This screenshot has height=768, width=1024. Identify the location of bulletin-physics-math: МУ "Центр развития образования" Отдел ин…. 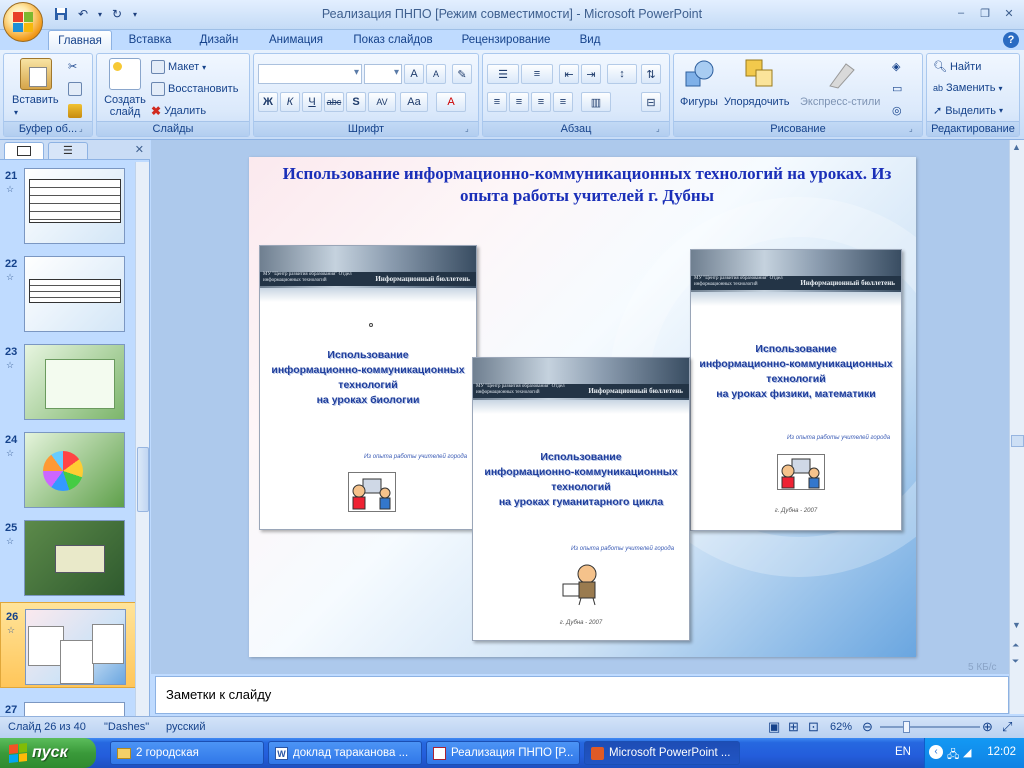
(796, 390).